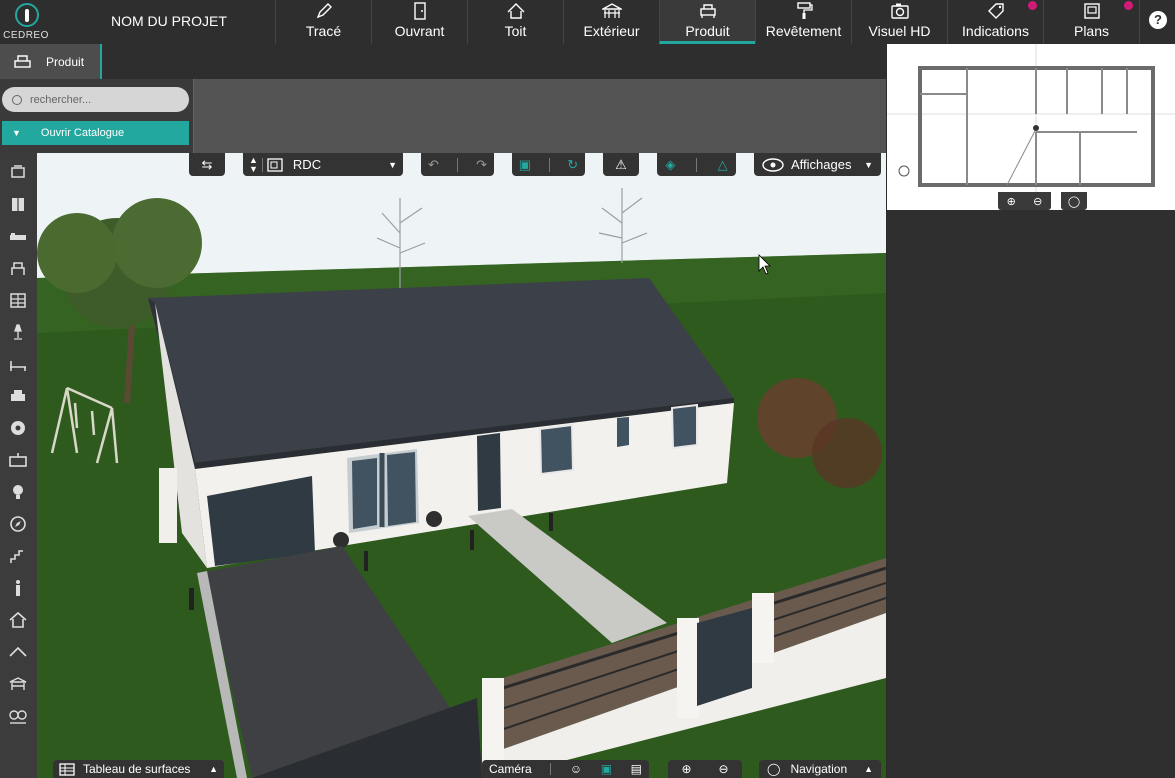 The height and width of the screenshot is (778, 1175). Describe the element at coordinates (30, 22) in the screenshot. I see `cedreo-logo: CEDREO` at that location.